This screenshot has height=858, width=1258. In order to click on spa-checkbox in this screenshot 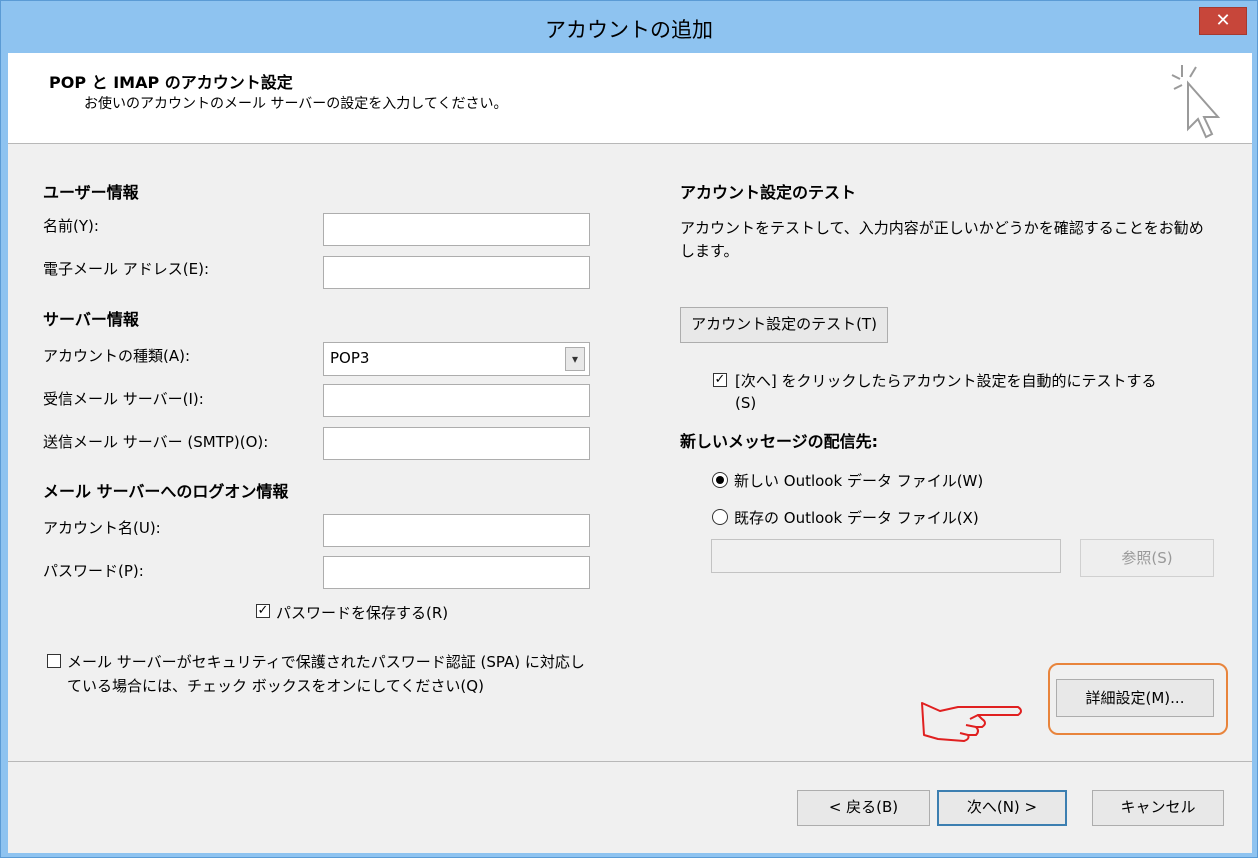, I will do `click(54, 661)`.